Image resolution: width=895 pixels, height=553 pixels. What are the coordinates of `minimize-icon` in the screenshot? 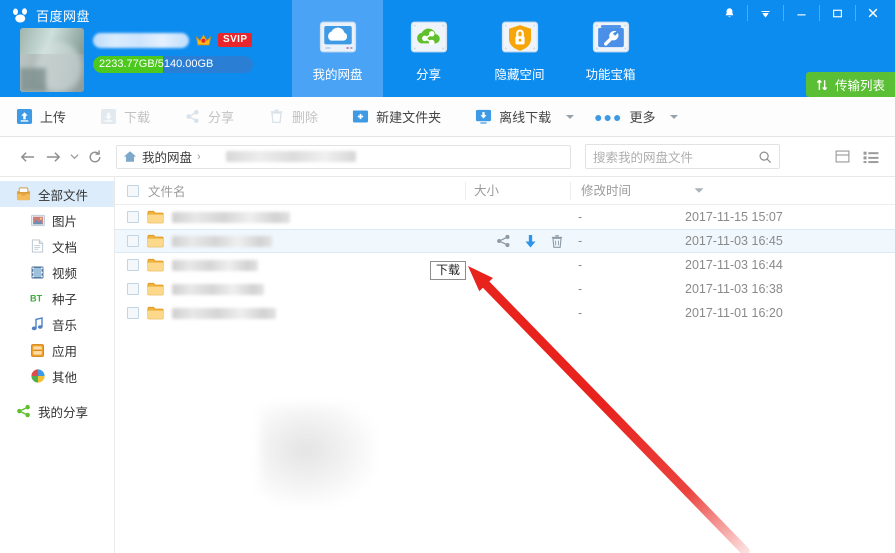 It's located at (801, 14).